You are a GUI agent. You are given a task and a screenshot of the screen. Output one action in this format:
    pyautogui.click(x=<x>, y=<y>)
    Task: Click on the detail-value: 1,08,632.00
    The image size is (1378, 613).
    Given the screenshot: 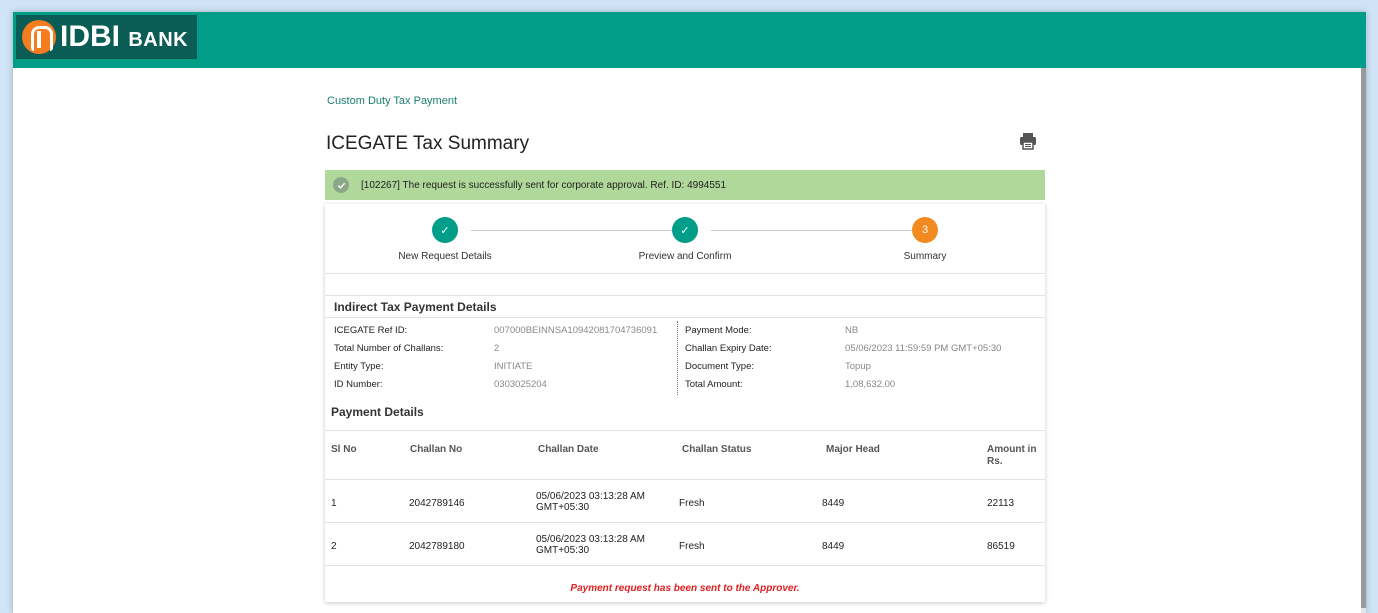 What is the action you would take?
    pyautogui.click(x=870, y=384)
    